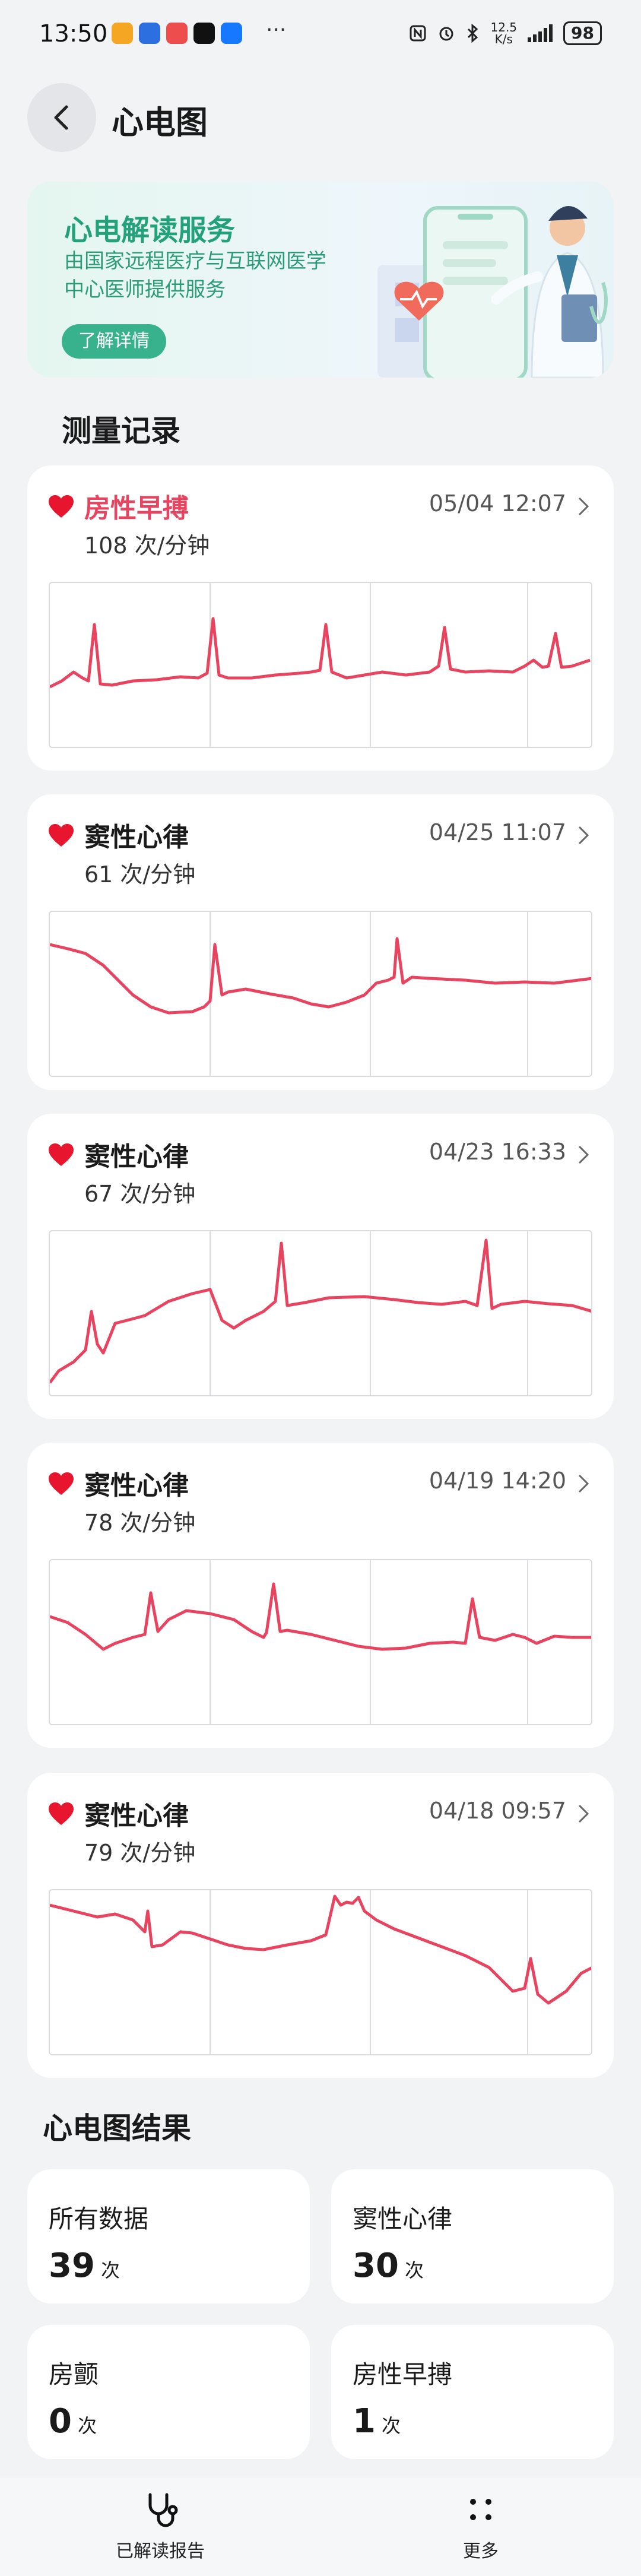  I want to click on record-heart-rate: 61 次/分钟, so click(140, 875).